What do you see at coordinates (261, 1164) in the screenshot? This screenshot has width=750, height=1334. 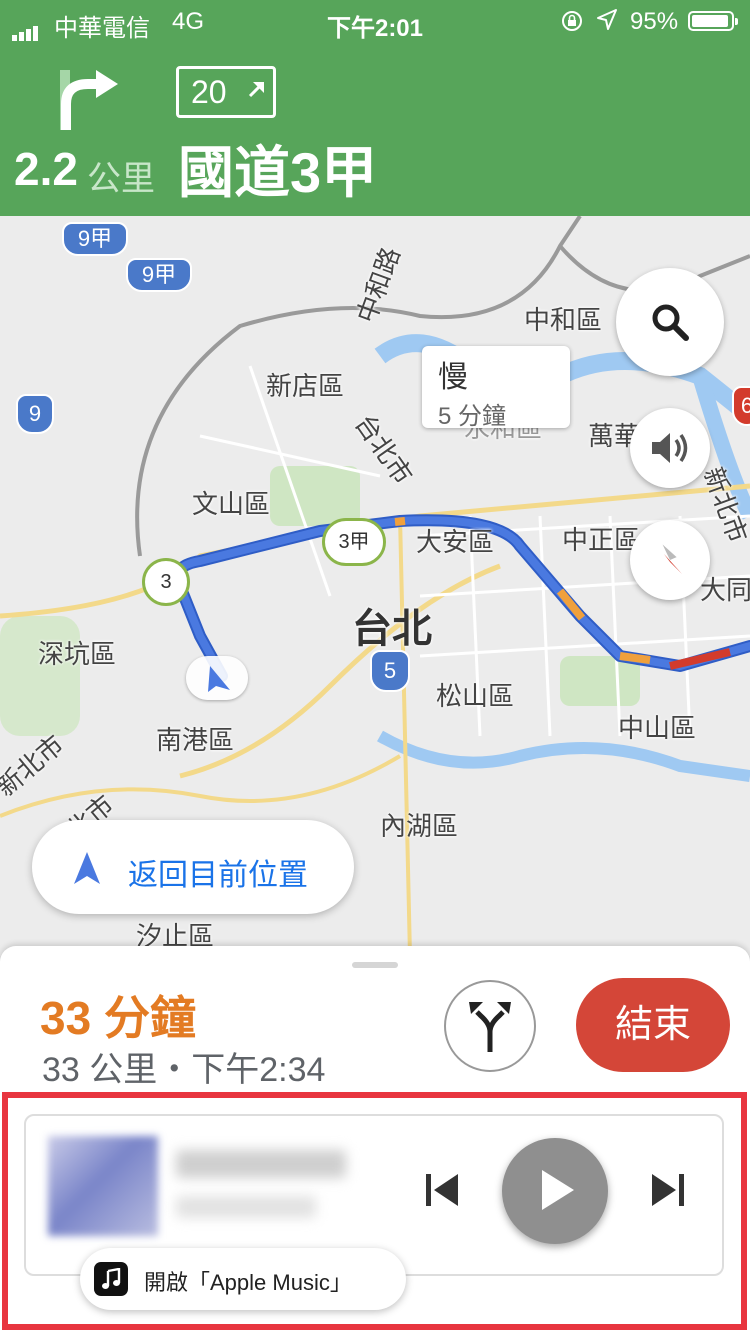 I see `track-title-blurred` at bounding box center [261, 1164].